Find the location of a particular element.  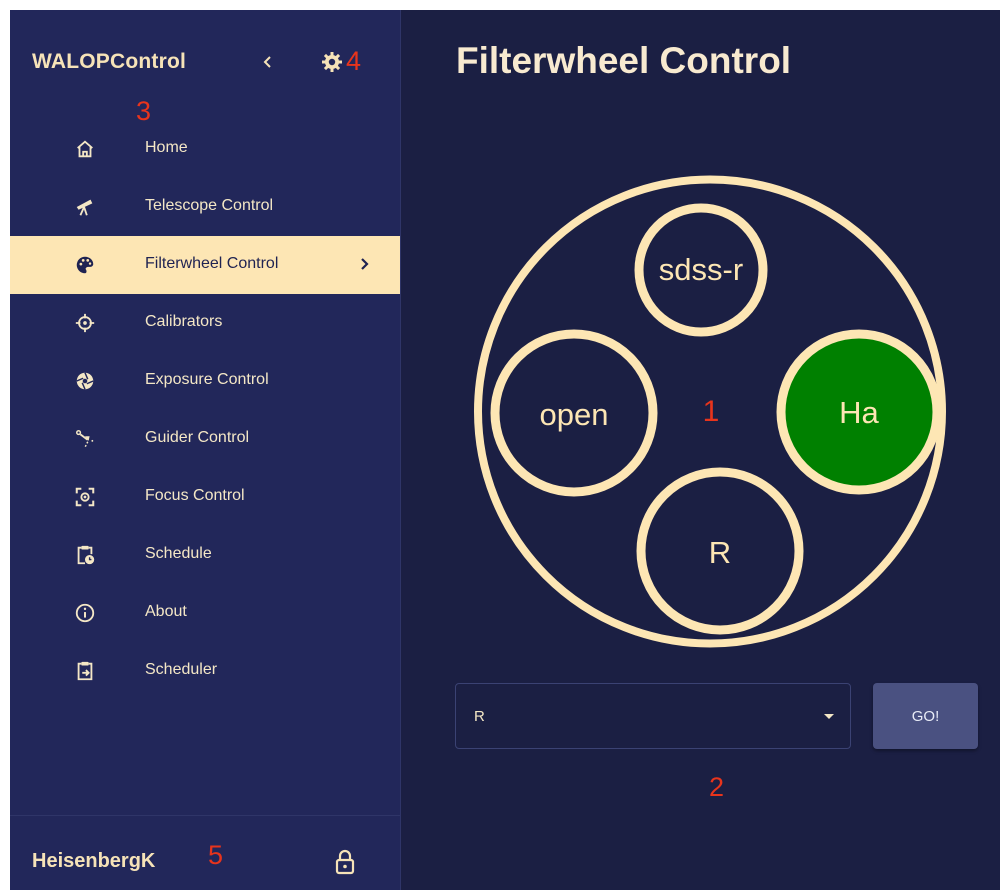

filter-select: R is located at coordinates (653, 716).